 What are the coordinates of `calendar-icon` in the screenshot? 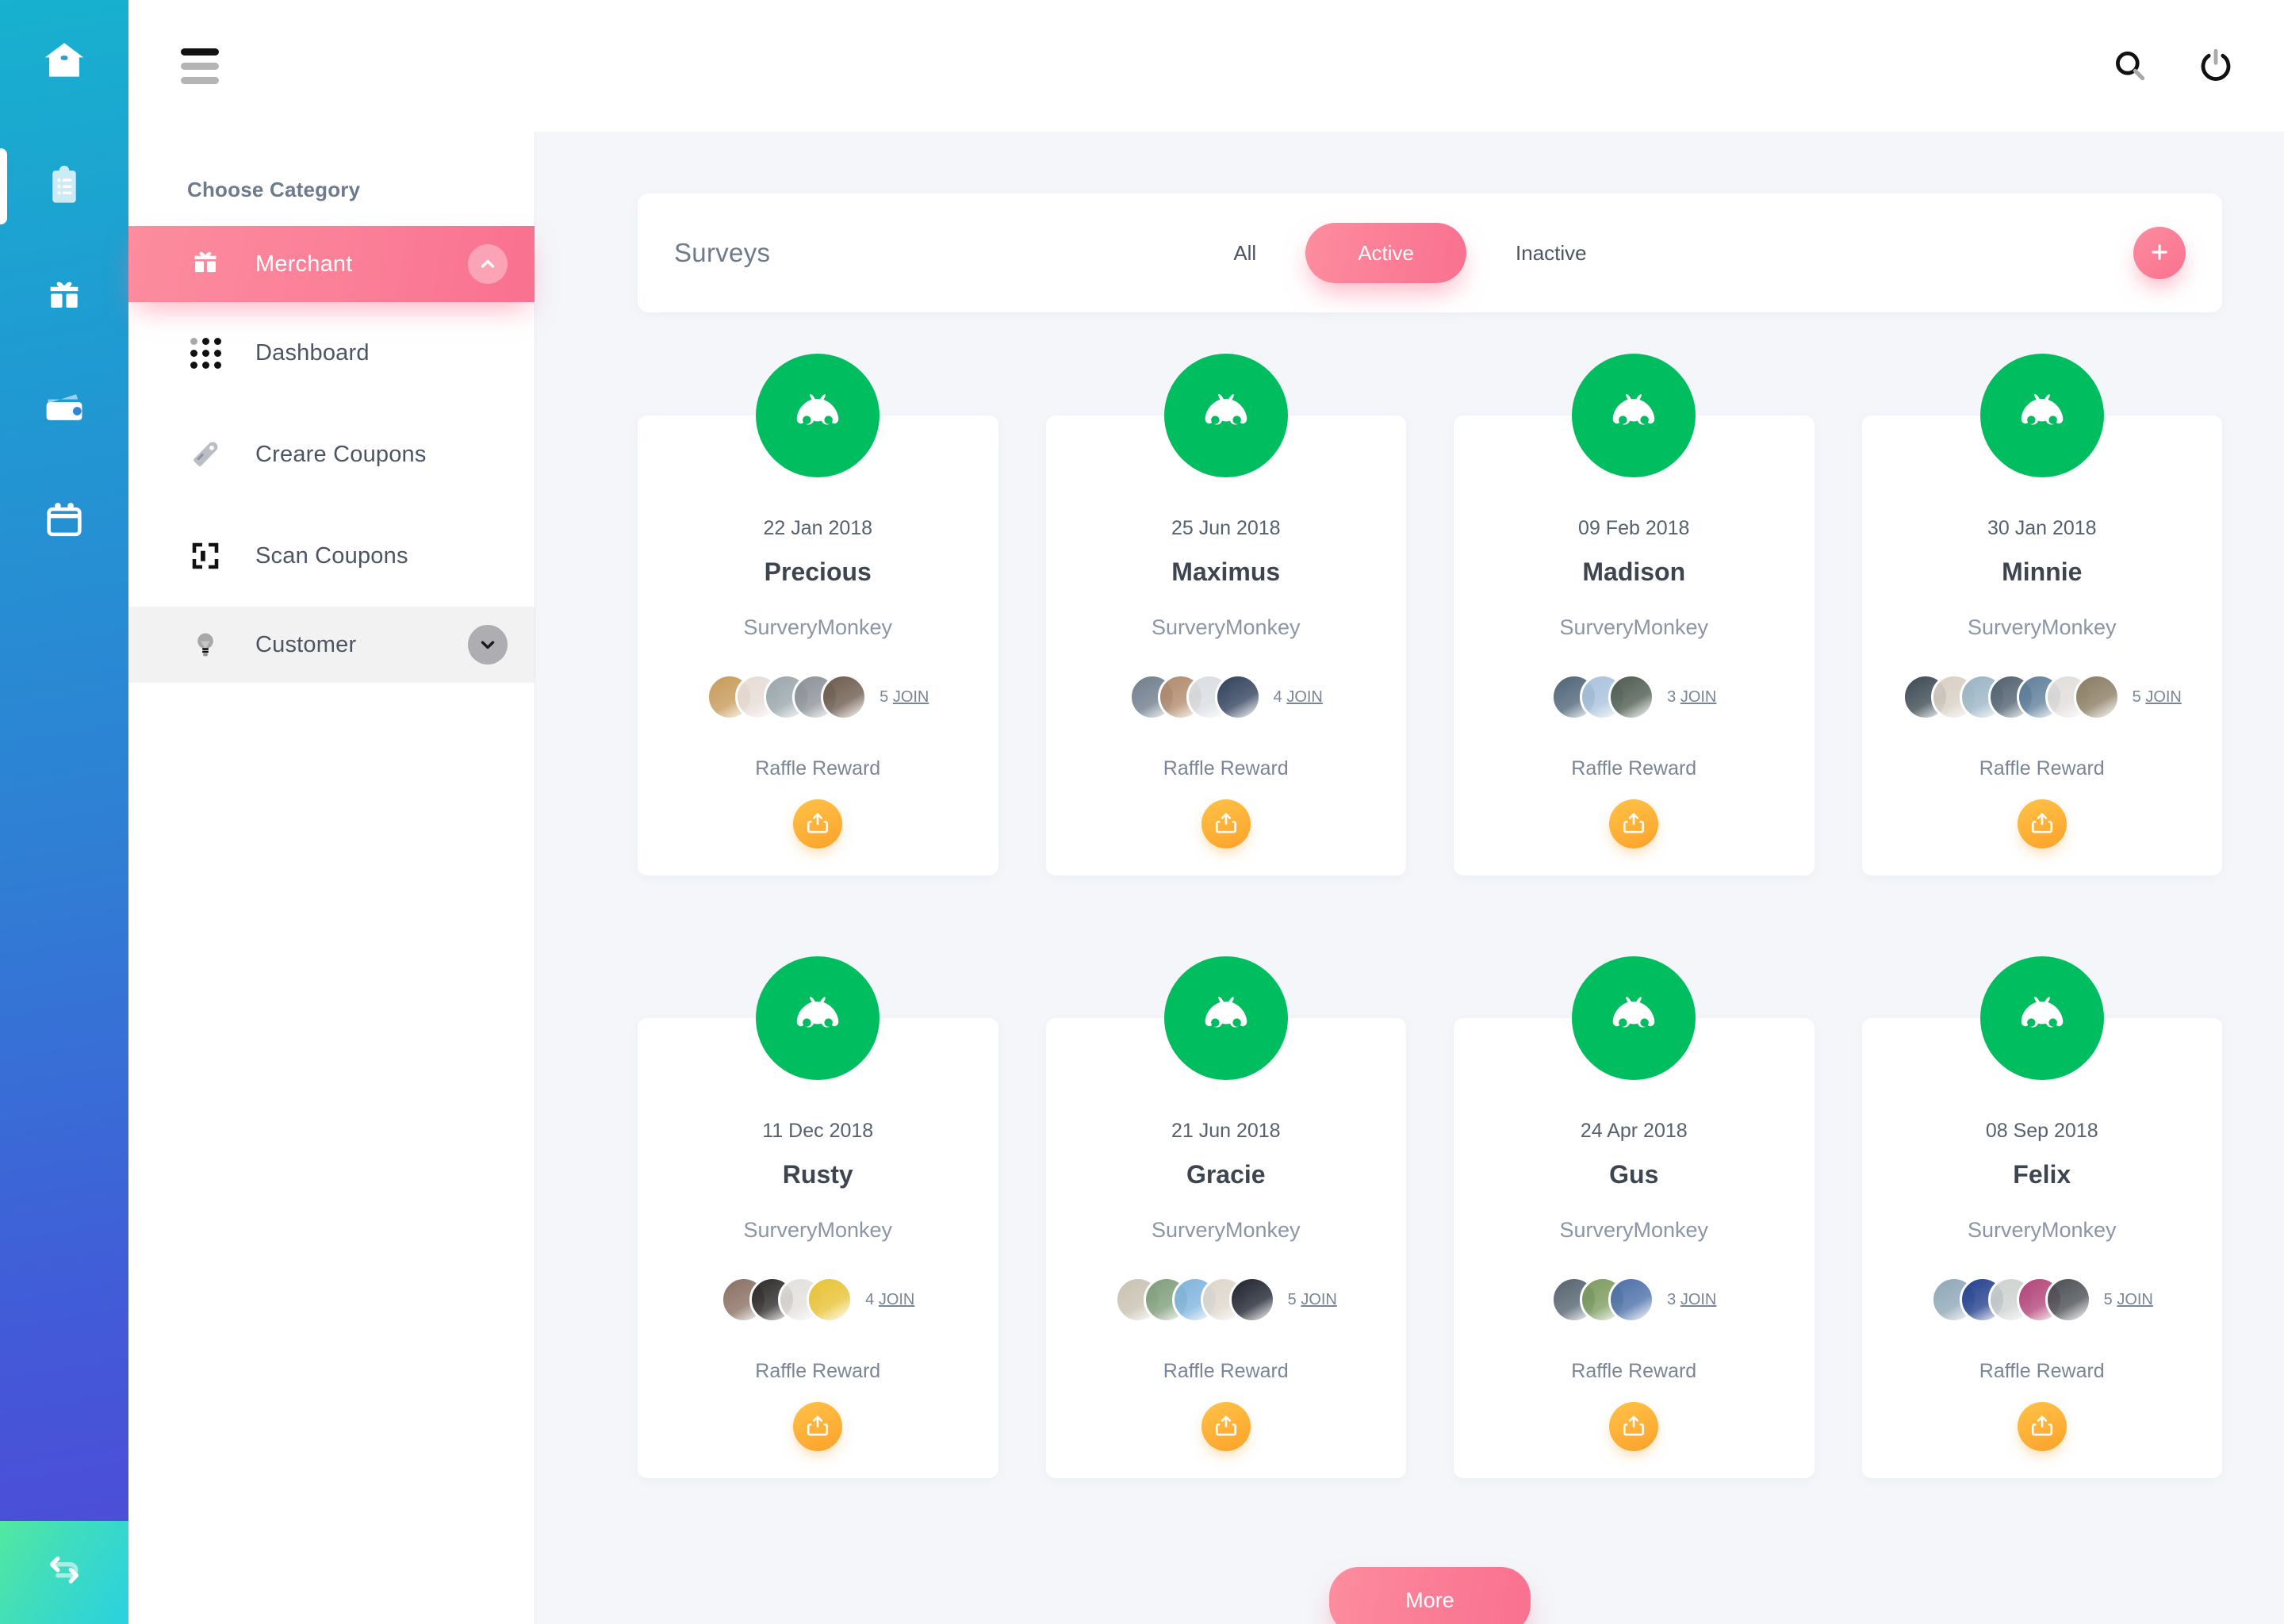 It's located at (64, 519).